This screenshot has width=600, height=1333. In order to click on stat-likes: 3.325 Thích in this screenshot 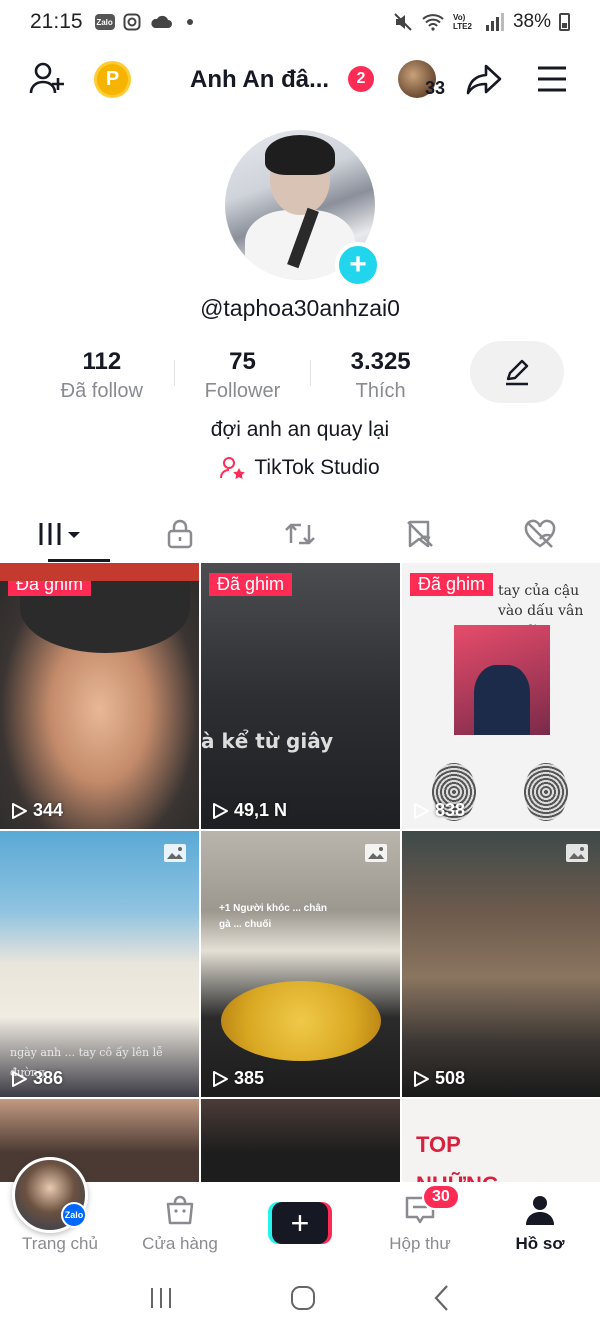, I will do `click(380, 378)`.